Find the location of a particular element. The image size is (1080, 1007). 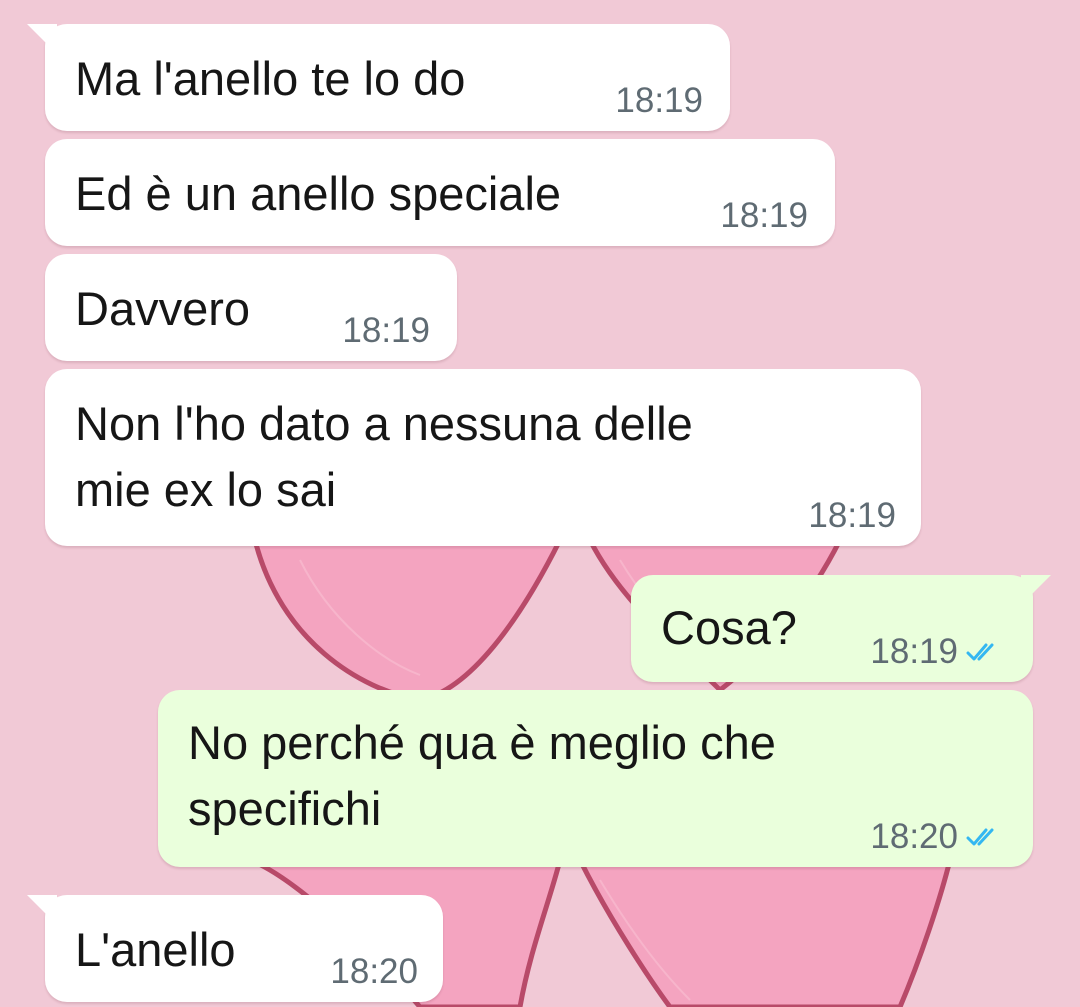

message-text-line: No perché qua è meglio che is located at coordinates (482, 742).